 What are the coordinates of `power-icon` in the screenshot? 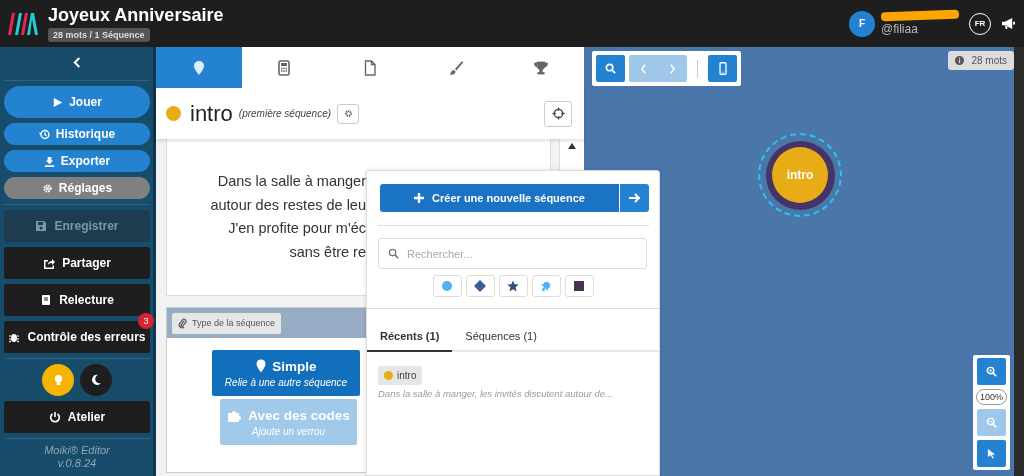 It's located at (54, 417).